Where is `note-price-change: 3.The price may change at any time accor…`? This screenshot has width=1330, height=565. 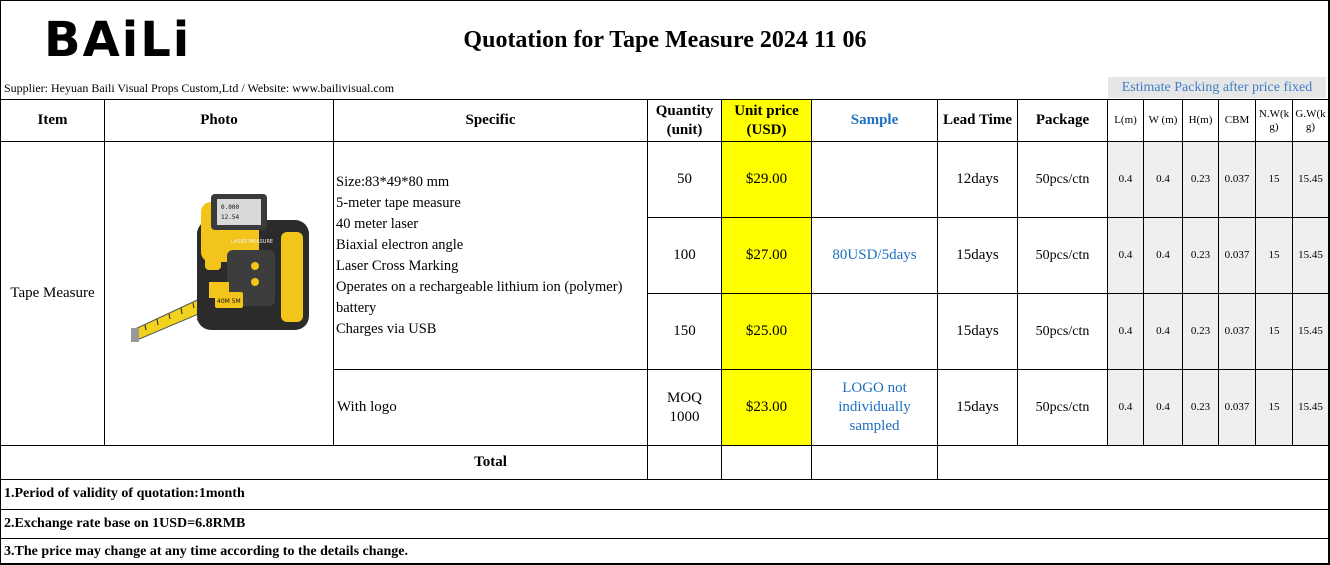 note-price-change: 3.The price may change at any time accor… is located at coordinates (206, 551).